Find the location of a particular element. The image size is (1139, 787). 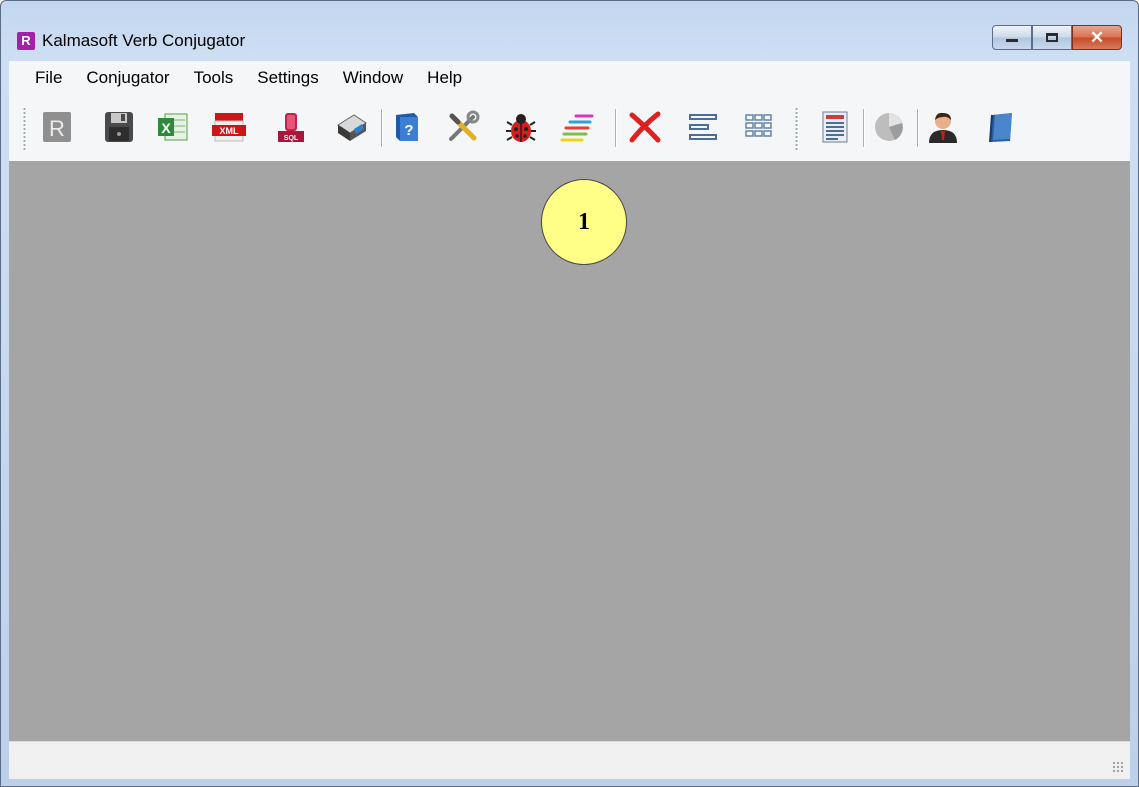

menu-help: Help is located at coordinates (446, 78).